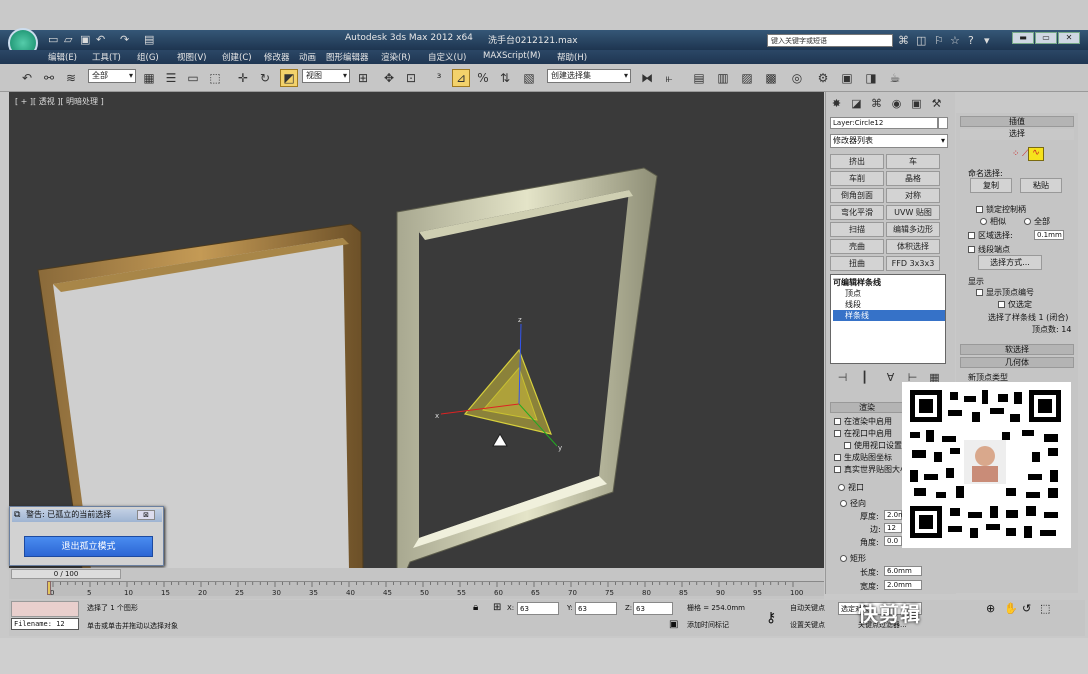 The width and height of the screenshot is (1088, 674). Describe the element at coordinates (823, 78) in the screenshot. I see `render-setup-icon: ⚙` at that location.